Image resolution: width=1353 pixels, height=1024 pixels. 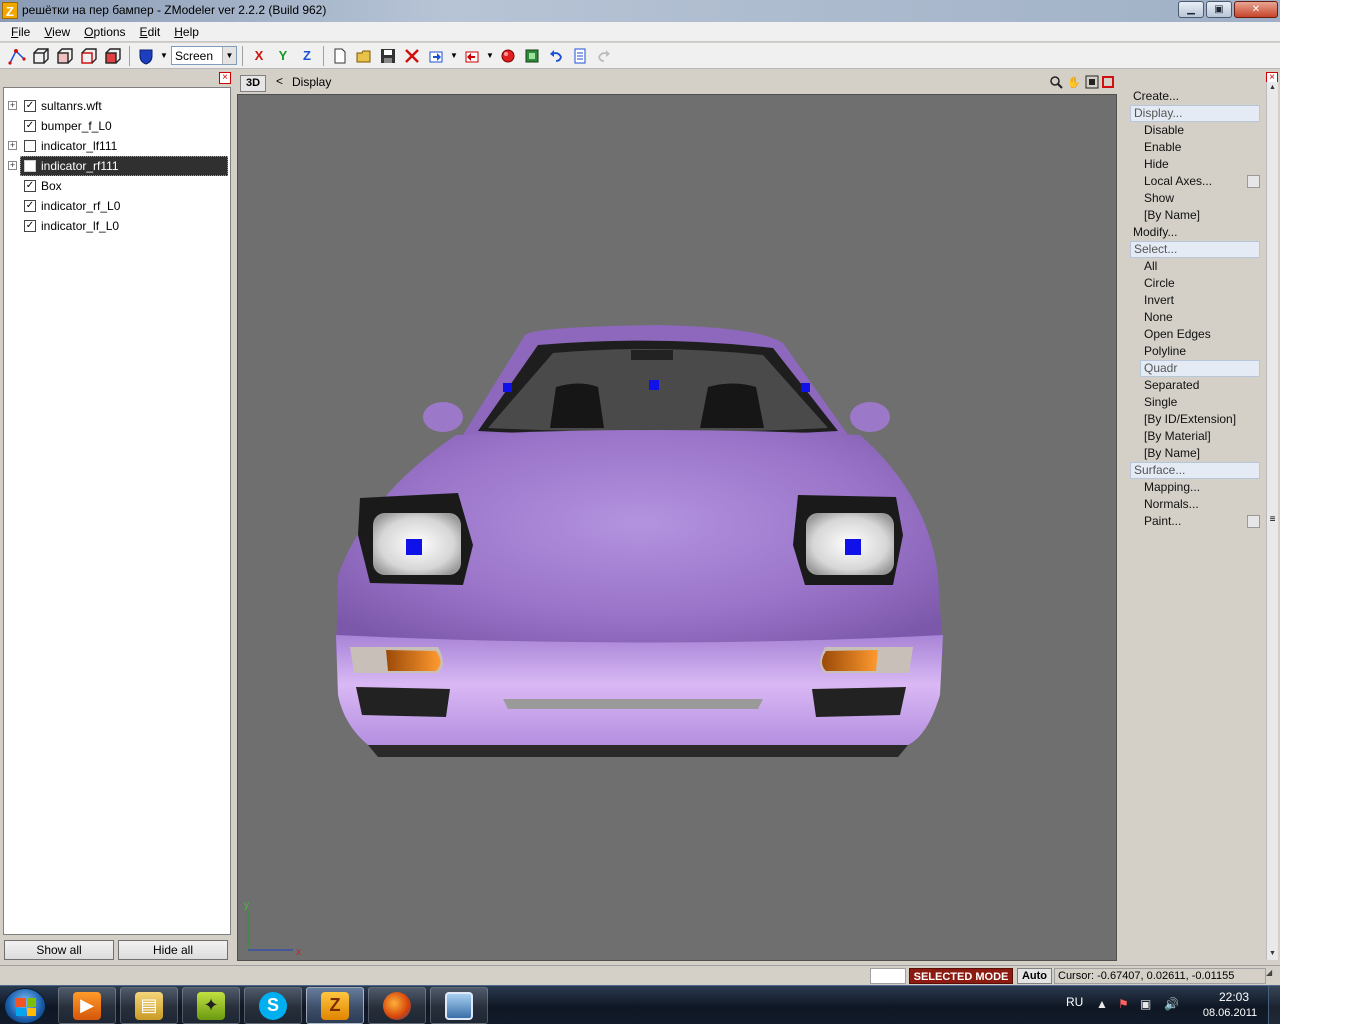 What do you see at coordinates (472, 56) in the screenshot?
I see `export-icon` at bounding box center [472, 56].